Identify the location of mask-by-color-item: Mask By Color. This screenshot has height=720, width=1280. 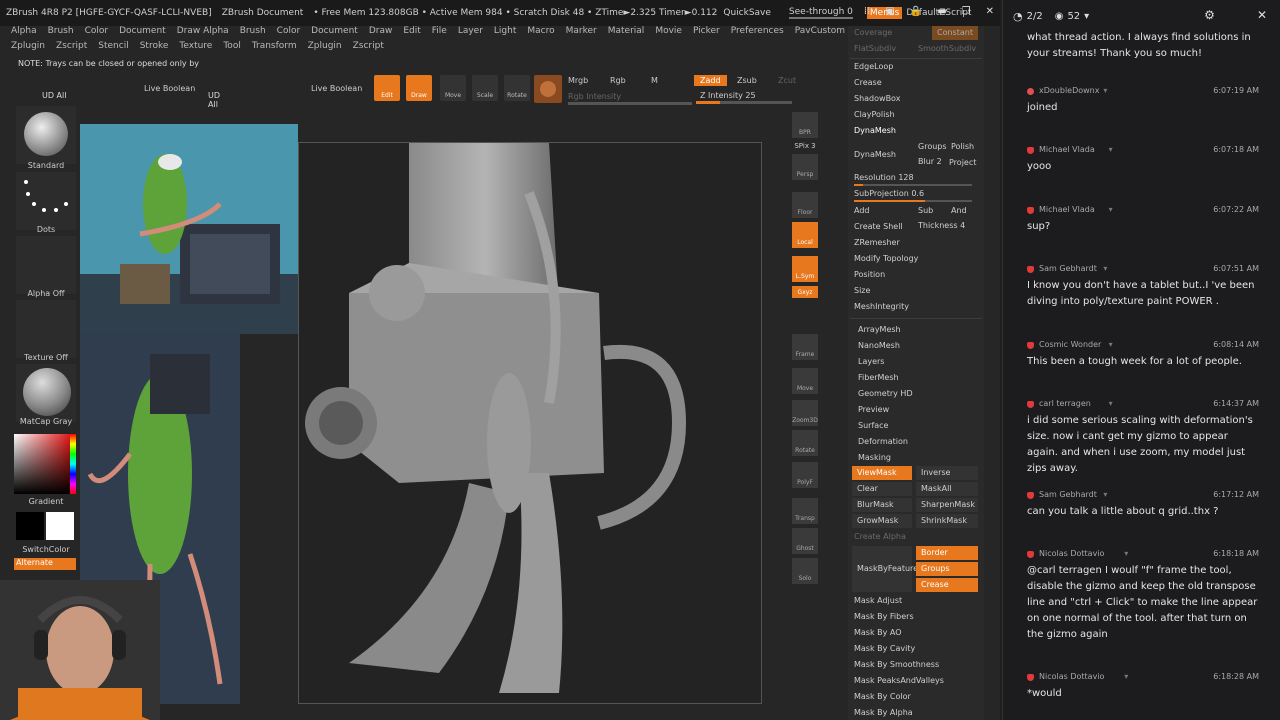
(882, 696).